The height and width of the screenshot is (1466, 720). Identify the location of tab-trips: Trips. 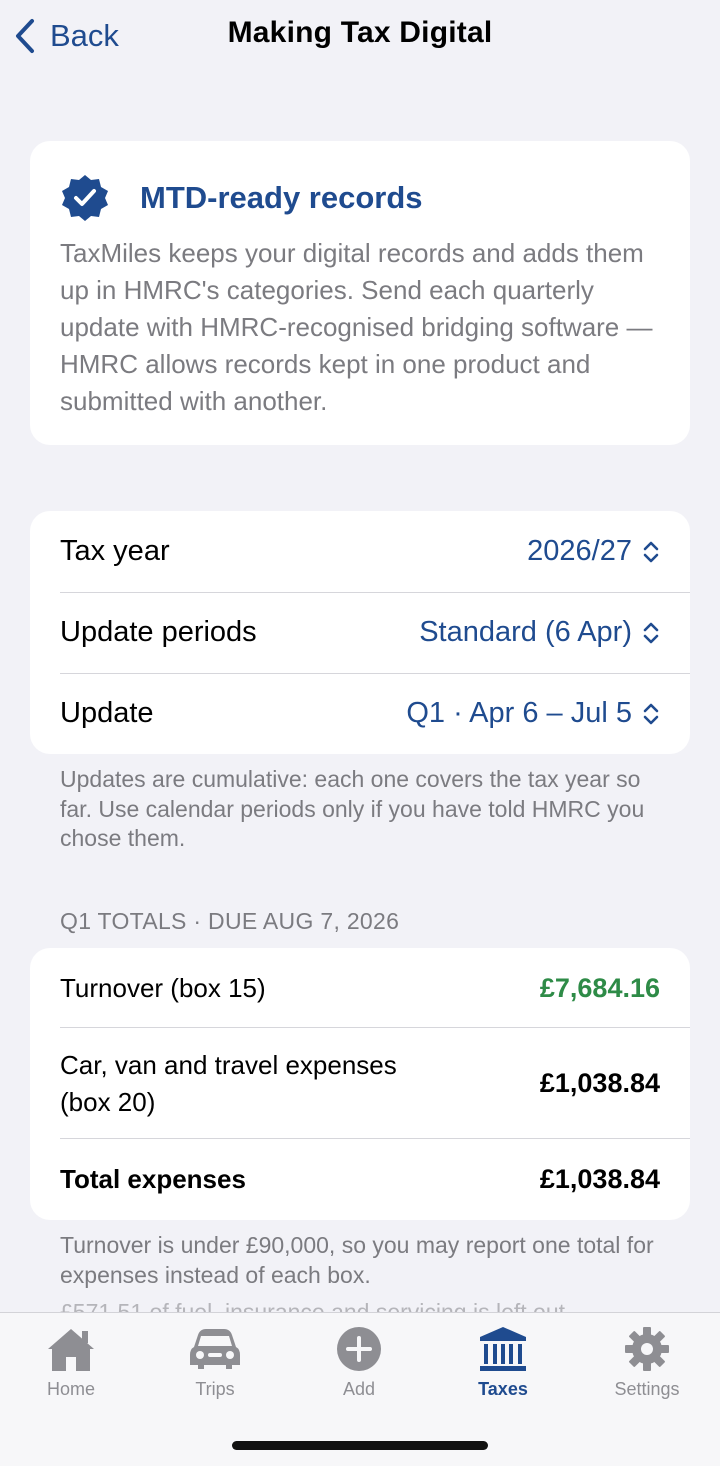
(215, 1362).